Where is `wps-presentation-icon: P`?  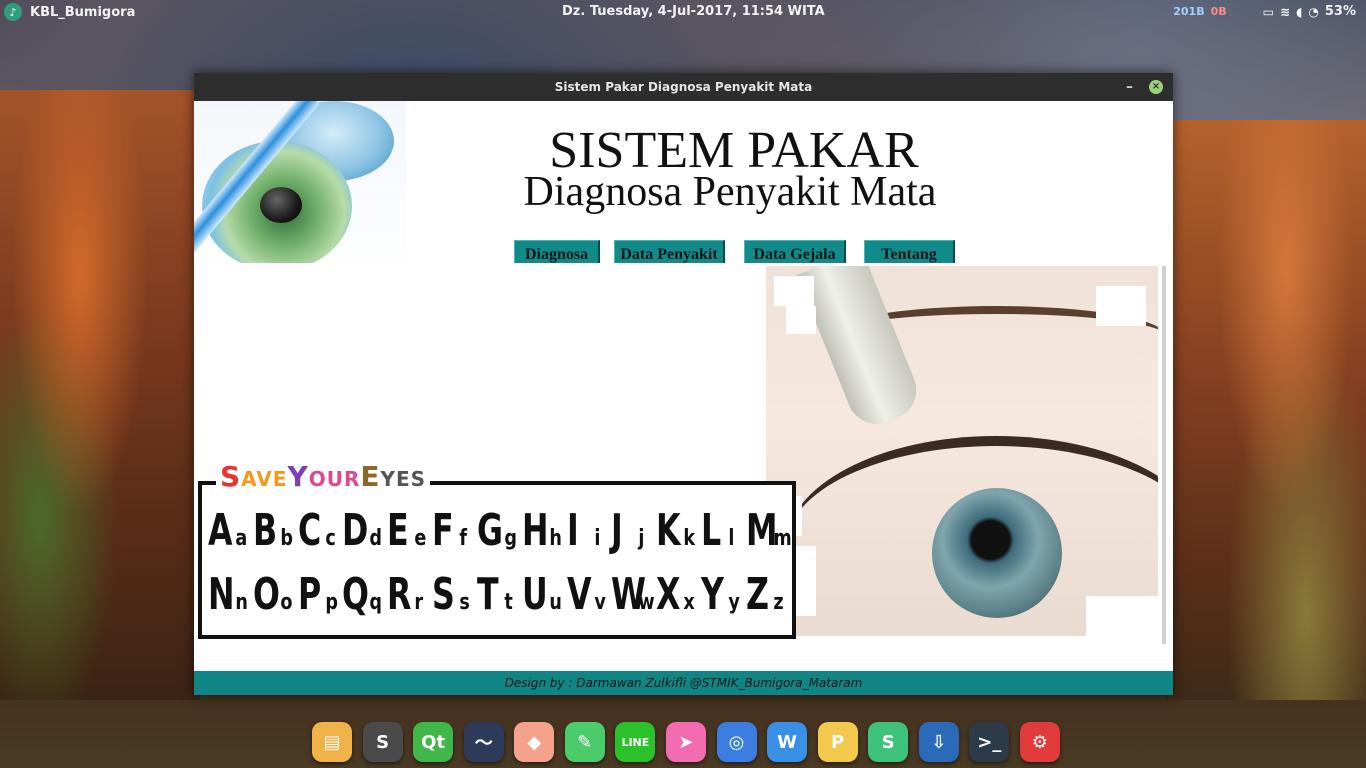 wps-presentation-icon: P is located at coordinates (837, 742).